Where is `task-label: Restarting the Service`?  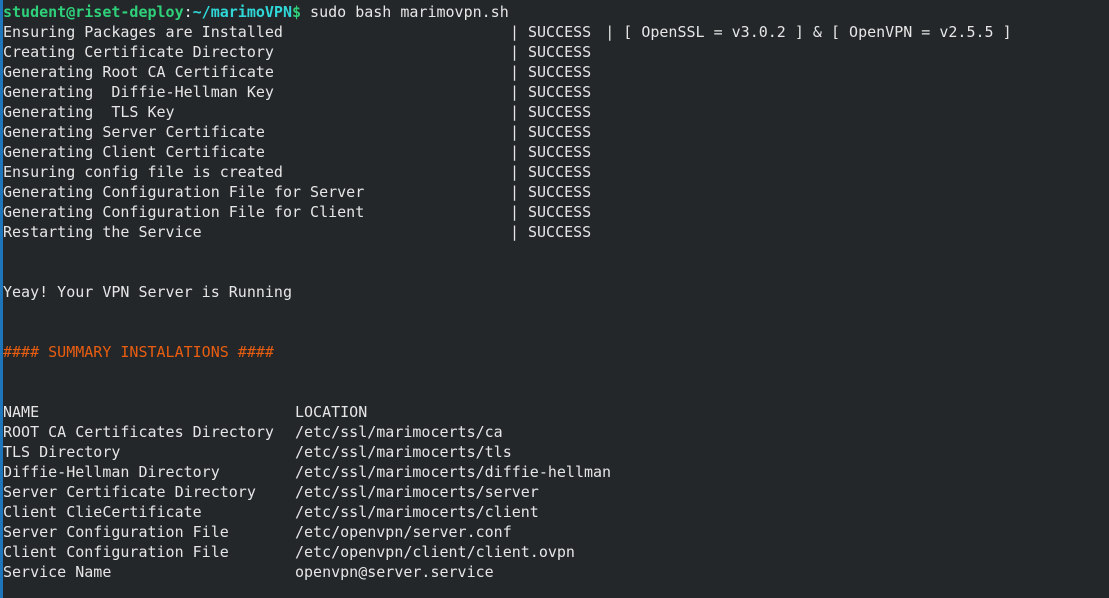
task-label: Restarting the Service is located at coordinates (102, 232).